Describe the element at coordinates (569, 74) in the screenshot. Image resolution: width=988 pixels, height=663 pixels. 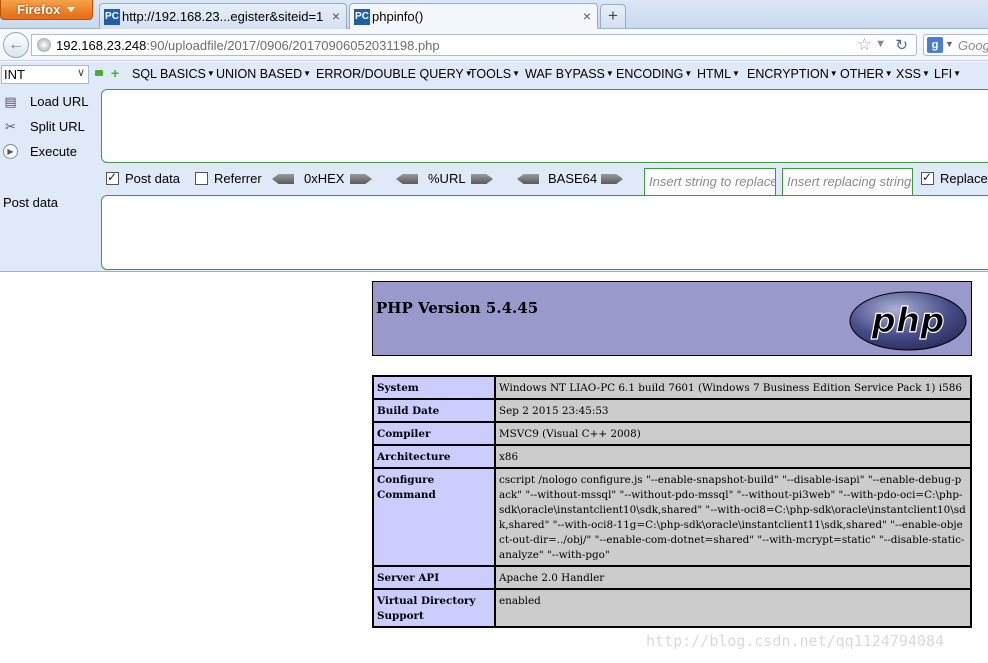
I see `menu-waf-bypass: WAF BYPASS▼` at that location.